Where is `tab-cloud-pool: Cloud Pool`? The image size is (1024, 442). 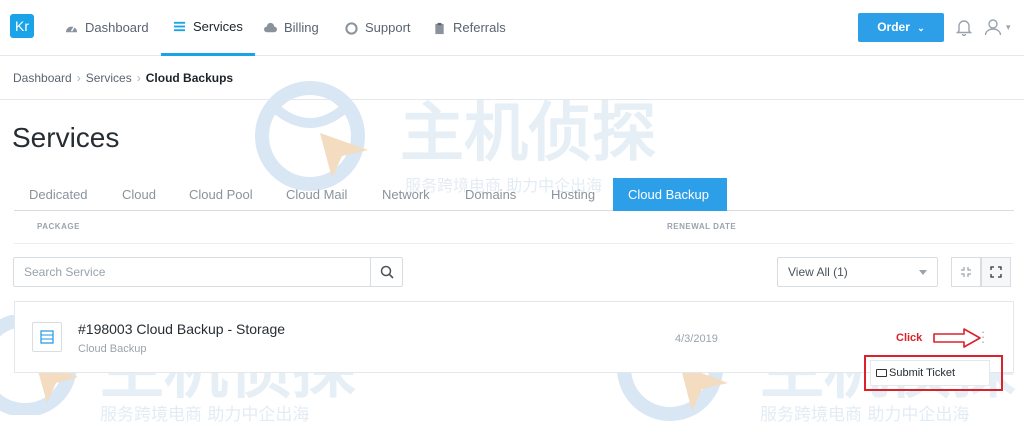 tab-cloud-pool: Cloud Pool is located at coordinates (221, 194).